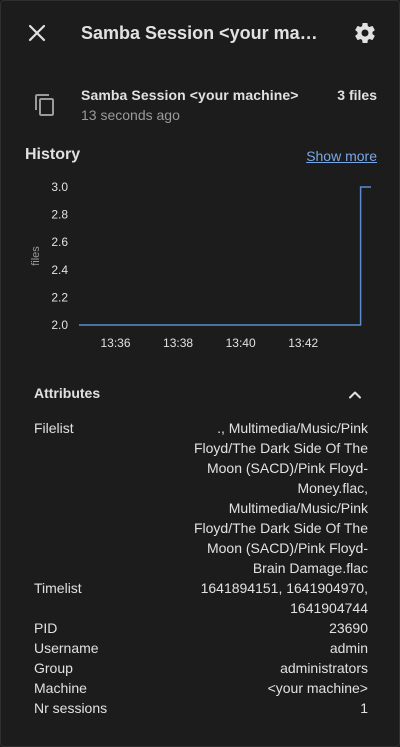 The image size is (400, 747). What do you see at coordinates (284, 598) in the screenshot?
I see `attribute-value: 1641894151, 1641904970, 1641904744` at bounding box center [284, 598].